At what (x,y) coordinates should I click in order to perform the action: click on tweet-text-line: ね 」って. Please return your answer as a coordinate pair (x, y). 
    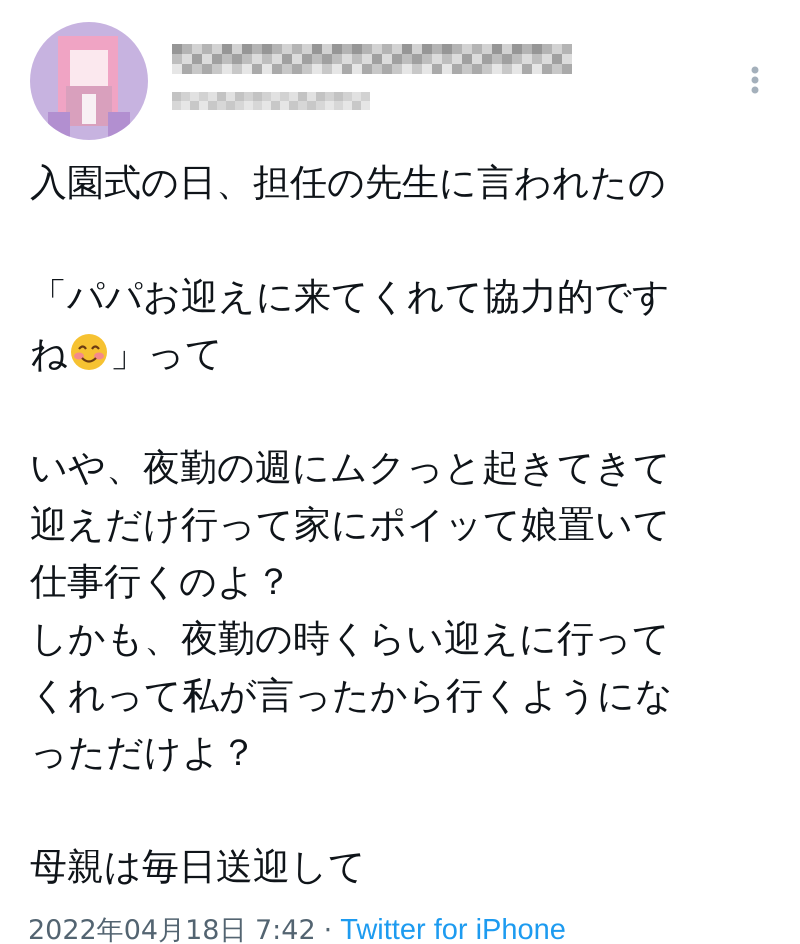
    Looking at the image, I should click on (126, 354).